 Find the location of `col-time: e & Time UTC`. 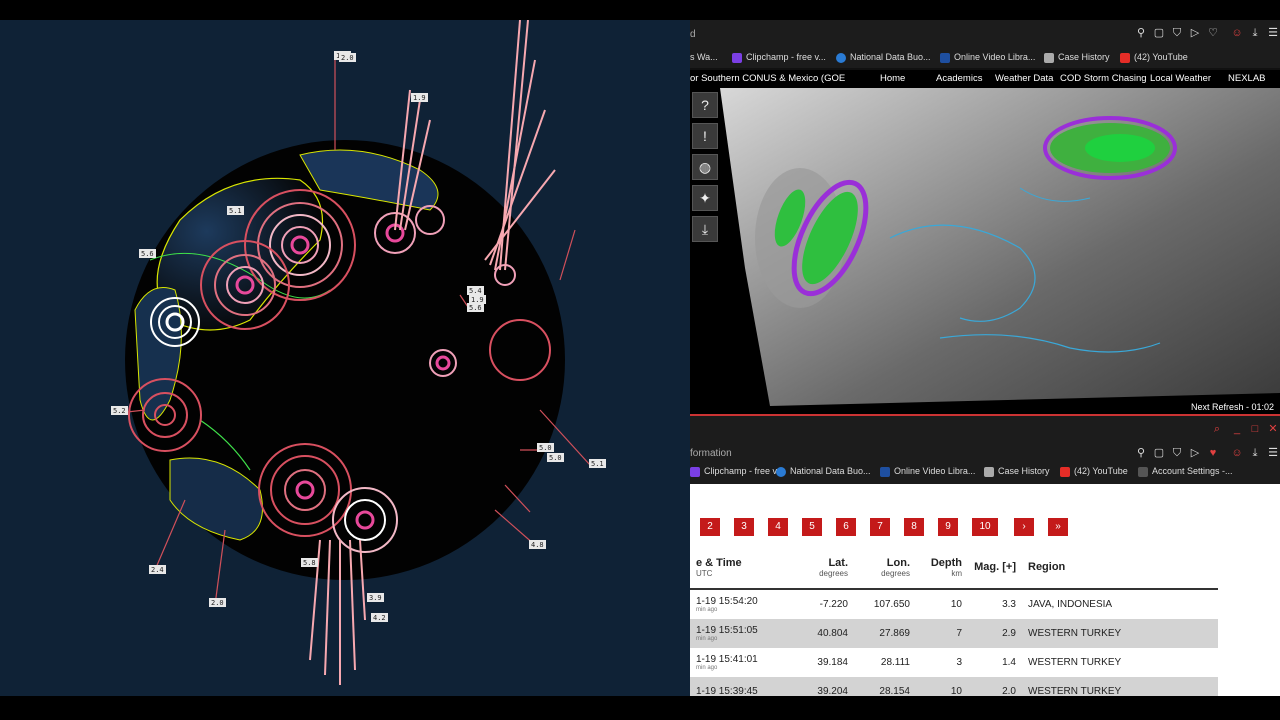

col-time: e & Time UTC is located at coordinates (741, 568).